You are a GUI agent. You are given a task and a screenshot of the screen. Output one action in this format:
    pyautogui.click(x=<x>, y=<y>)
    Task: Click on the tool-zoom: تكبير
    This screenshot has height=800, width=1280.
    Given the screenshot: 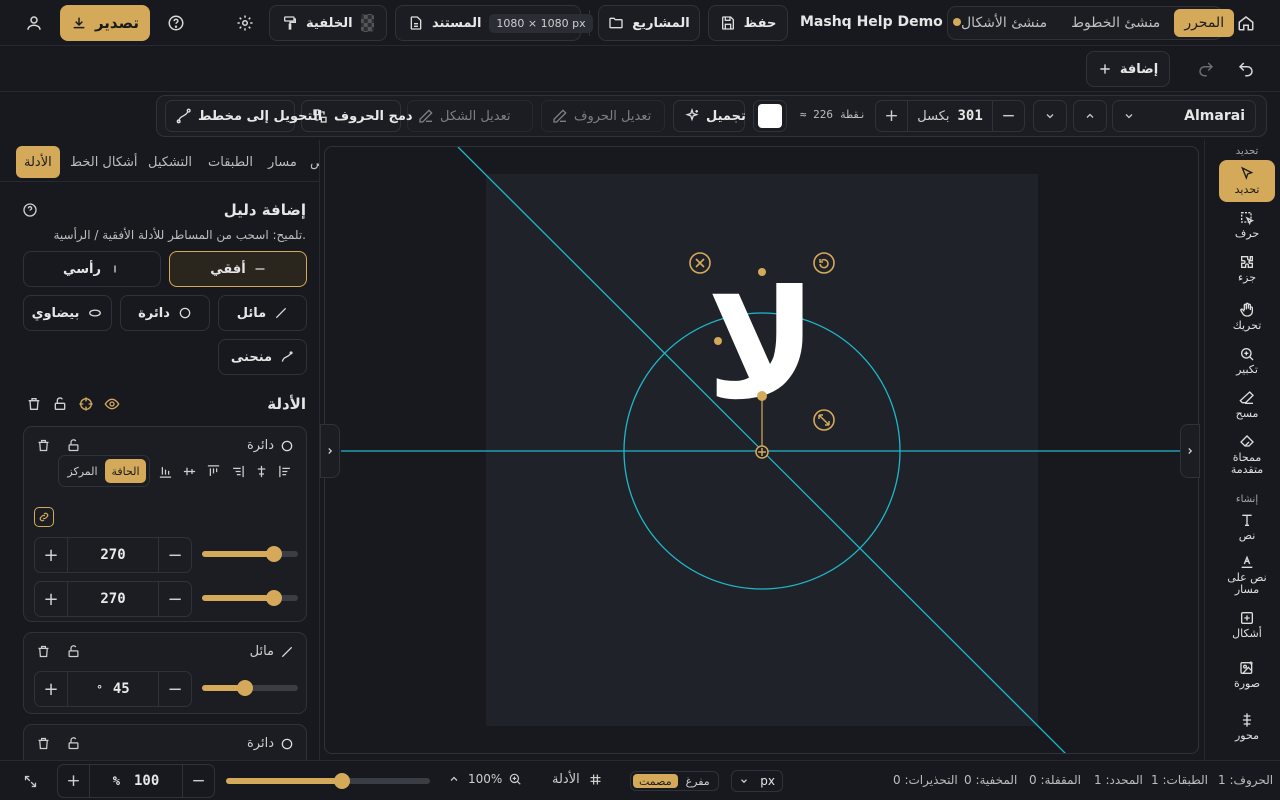 What is the action you would take?
    pyautogui.click(x=1247, y=361)
    